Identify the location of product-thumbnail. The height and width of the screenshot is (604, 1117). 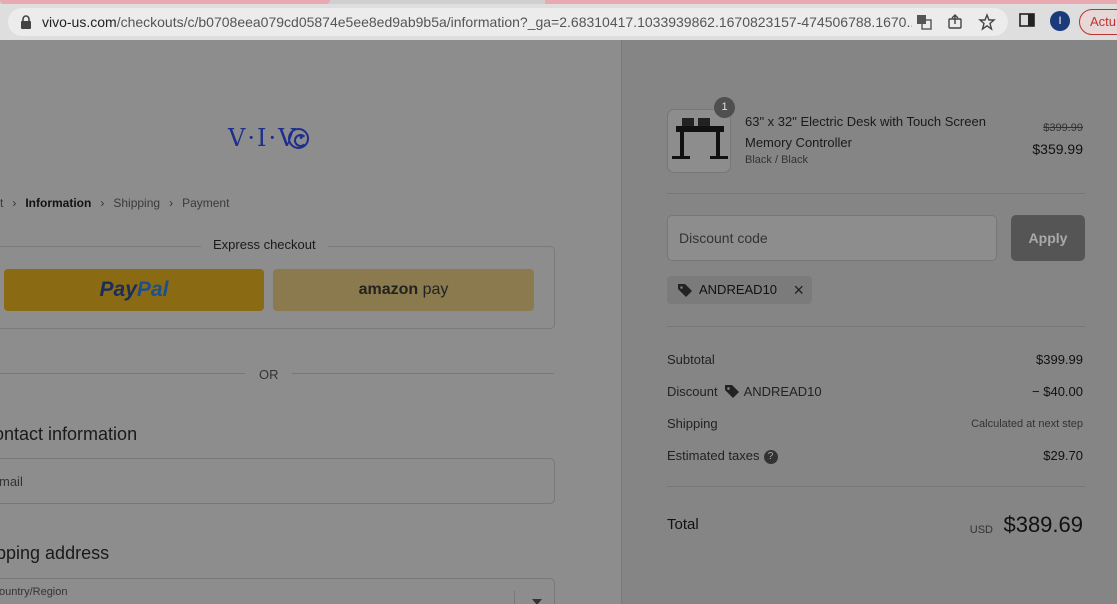
(699, 141).